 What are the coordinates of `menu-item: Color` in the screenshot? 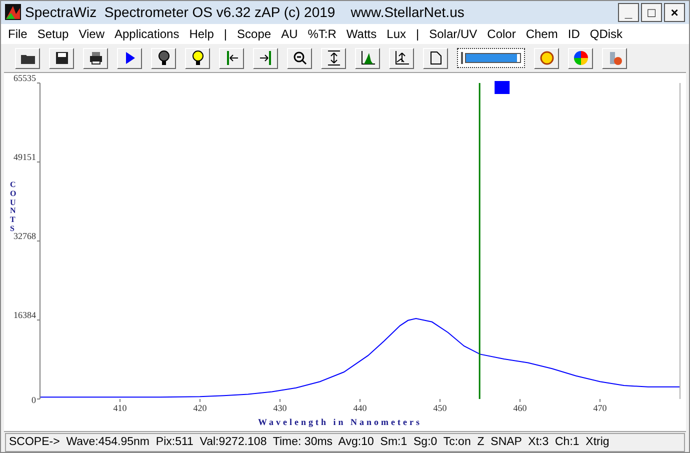 It's located at (501, 34).